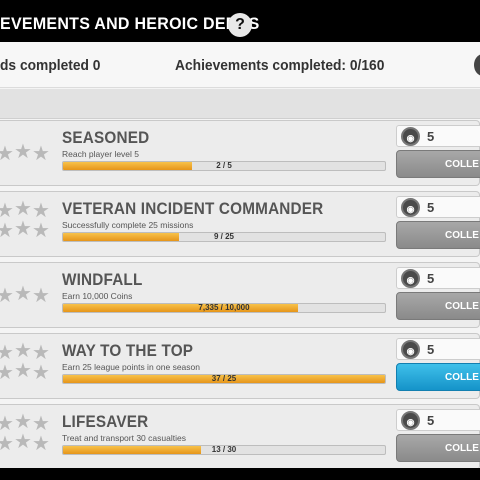 The height and width of the screenshot is (480, 480). Describe the element at coordinates (102, 279) in the screenshot. I see `achievement-name: WINDFALL` at that location.